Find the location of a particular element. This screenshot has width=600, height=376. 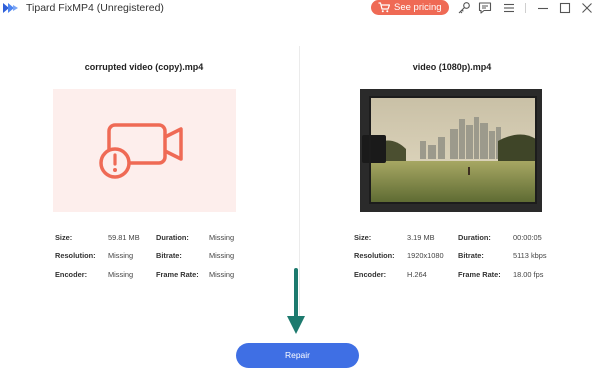

window-title: Tipard FixMP4 (Unregistered) is located at coordinates (95, 8).